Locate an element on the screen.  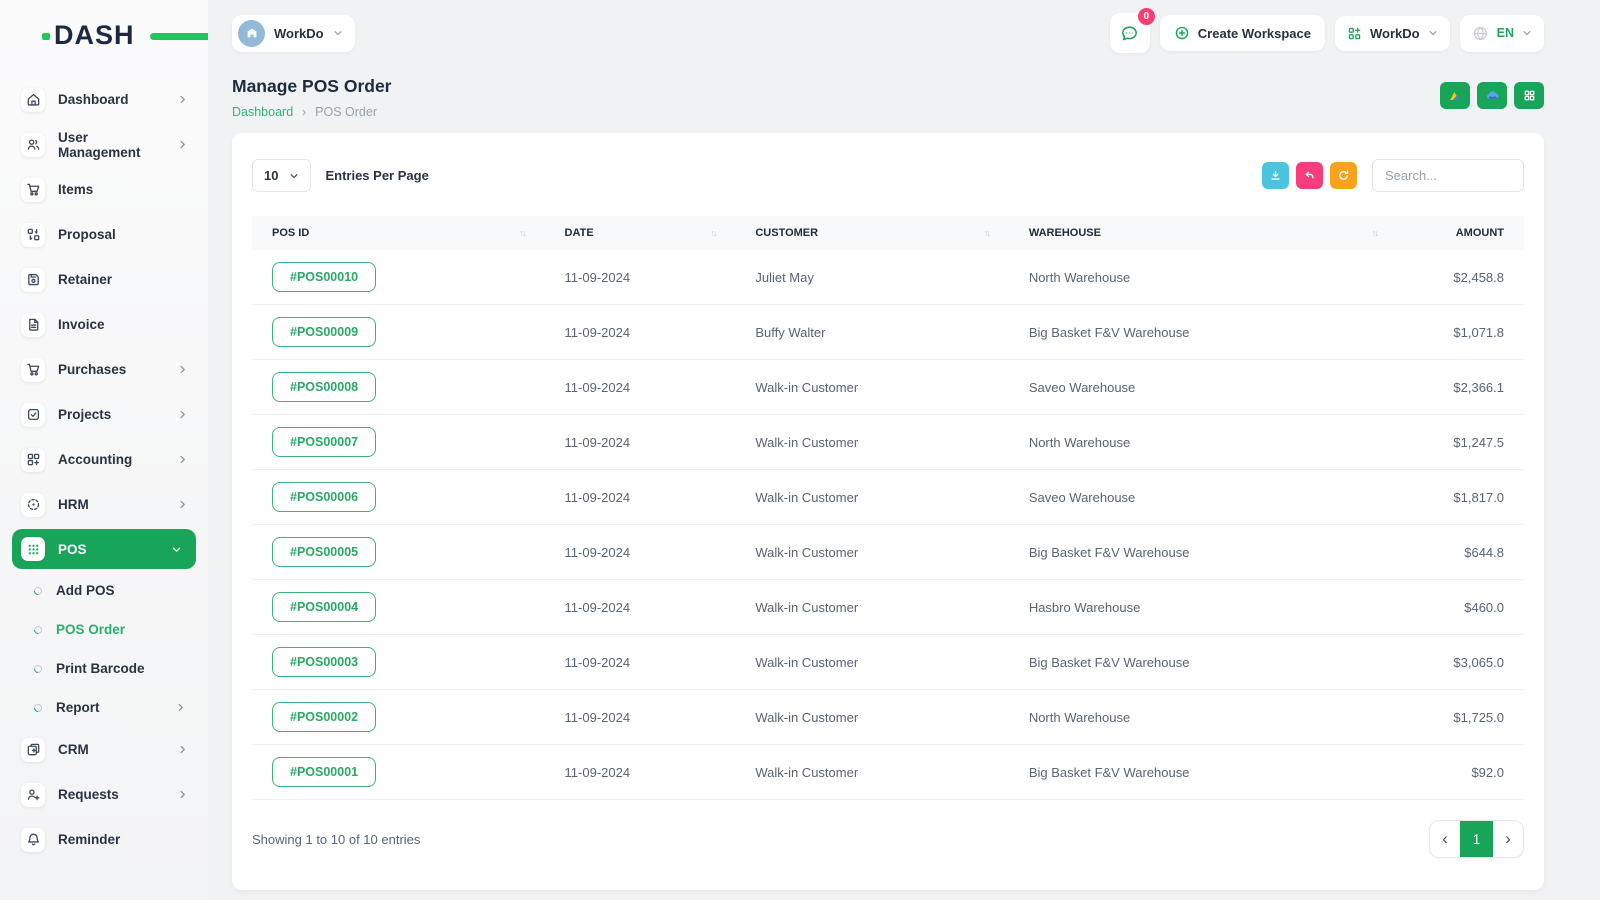
prev-page-button: ‹ is located at coordinates (1445, 839).